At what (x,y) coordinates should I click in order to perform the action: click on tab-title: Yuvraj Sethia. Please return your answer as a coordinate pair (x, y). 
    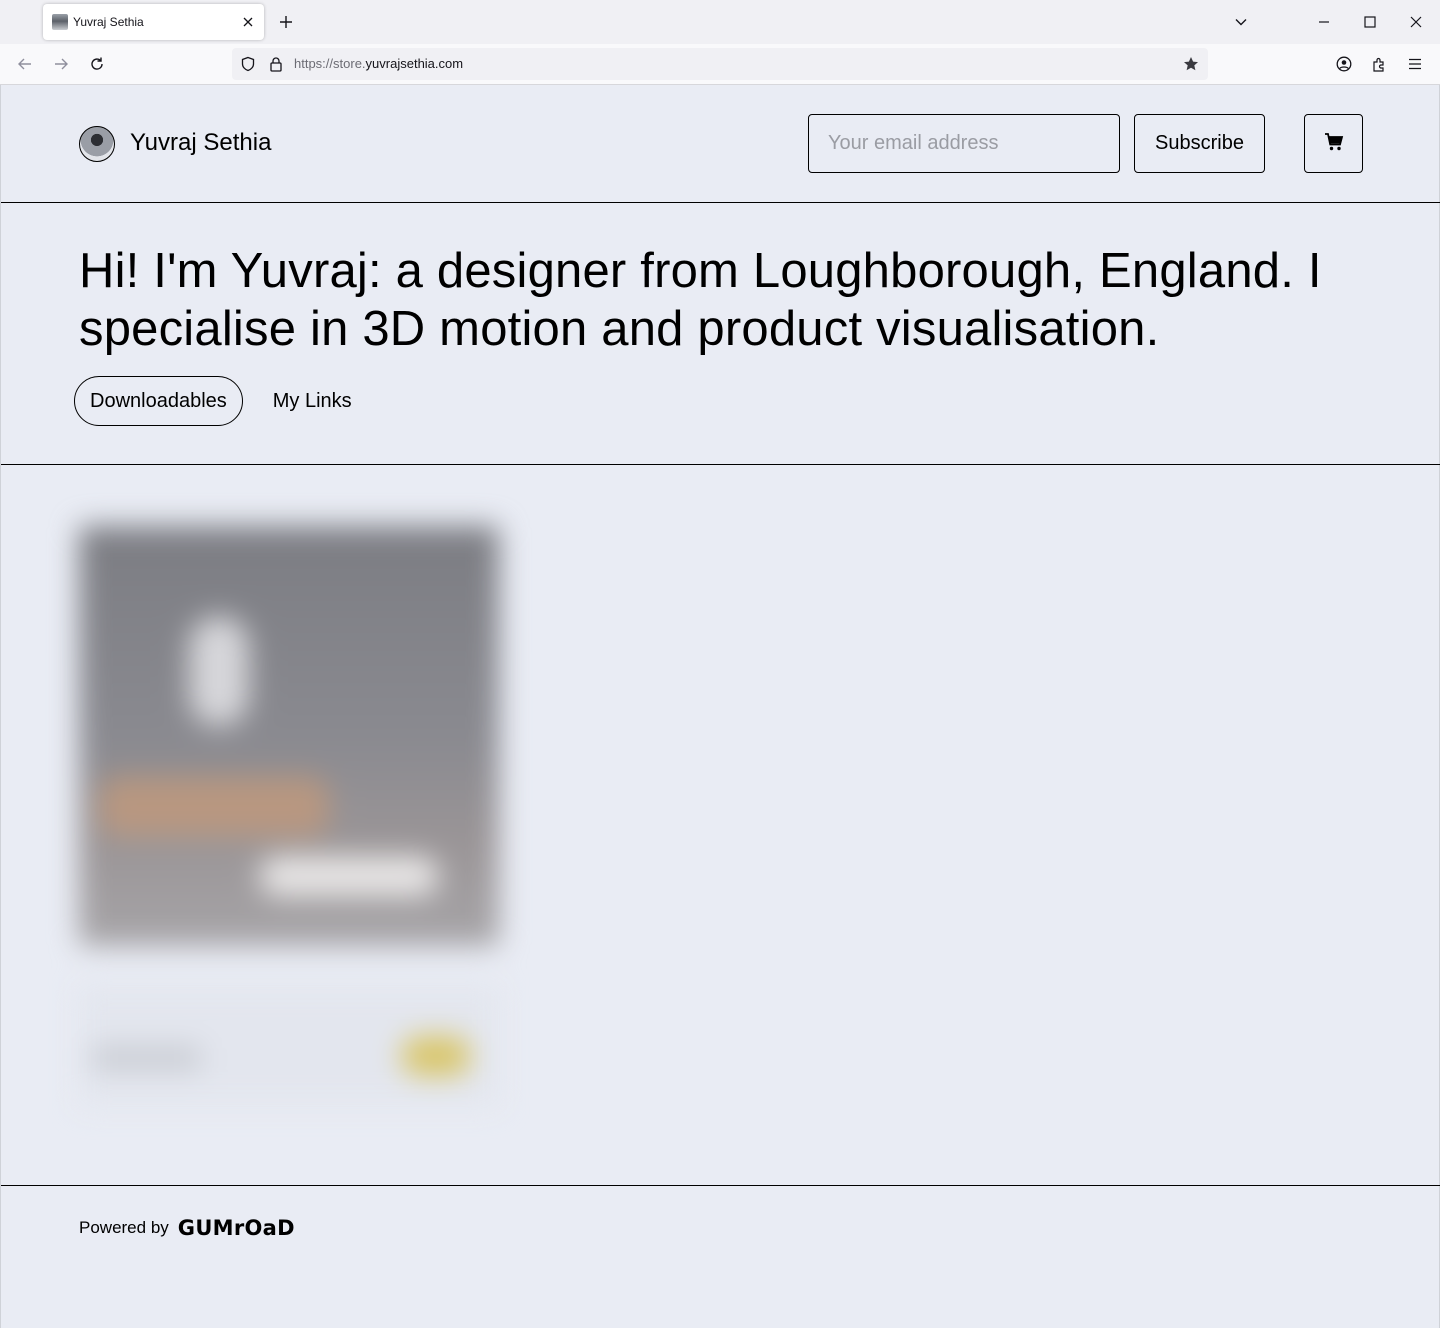
    Looking at the image, I should click on (108, 22).